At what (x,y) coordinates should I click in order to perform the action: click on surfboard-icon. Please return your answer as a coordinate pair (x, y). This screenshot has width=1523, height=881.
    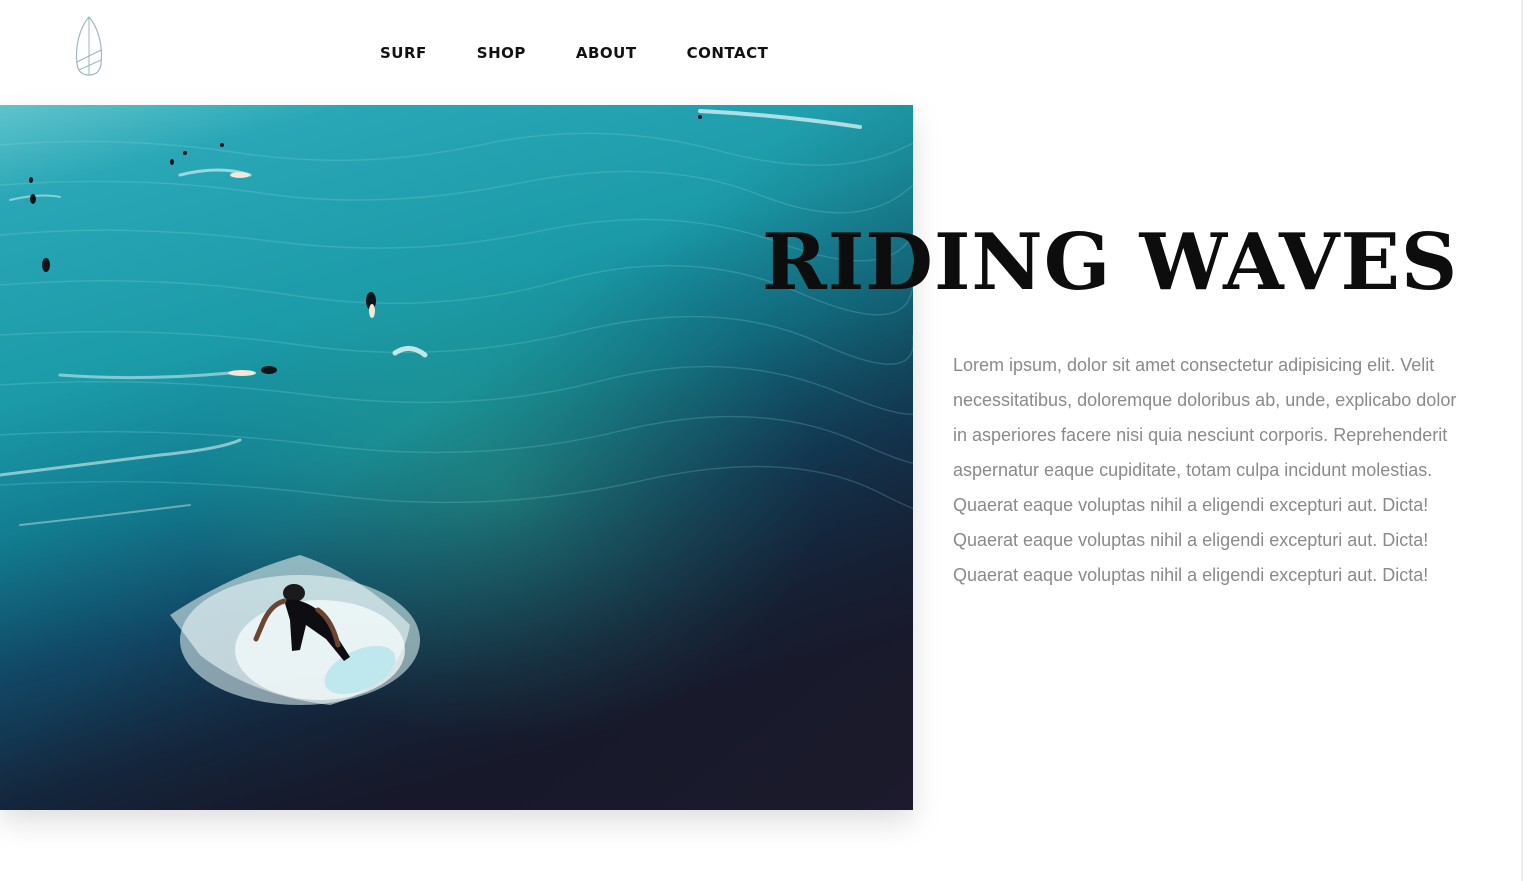
    Looking at the image, I should click on (89, 46).